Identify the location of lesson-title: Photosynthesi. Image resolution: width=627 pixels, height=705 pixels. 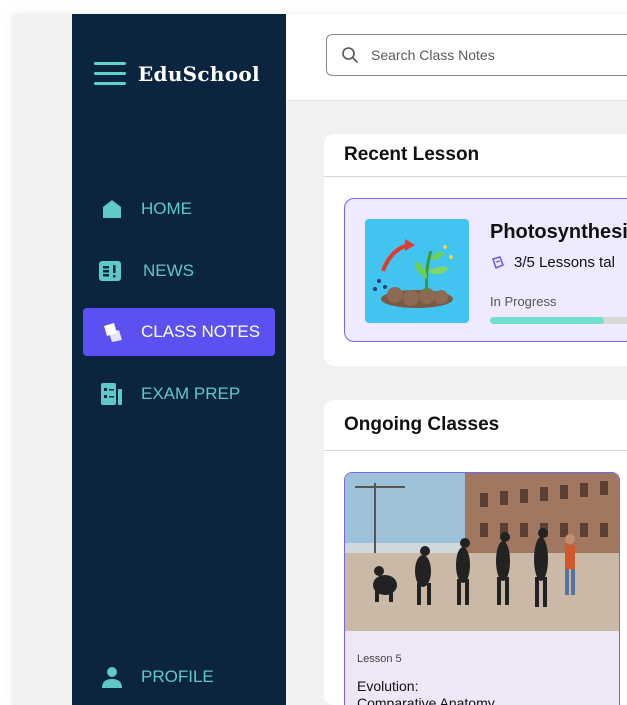
(558, 232).